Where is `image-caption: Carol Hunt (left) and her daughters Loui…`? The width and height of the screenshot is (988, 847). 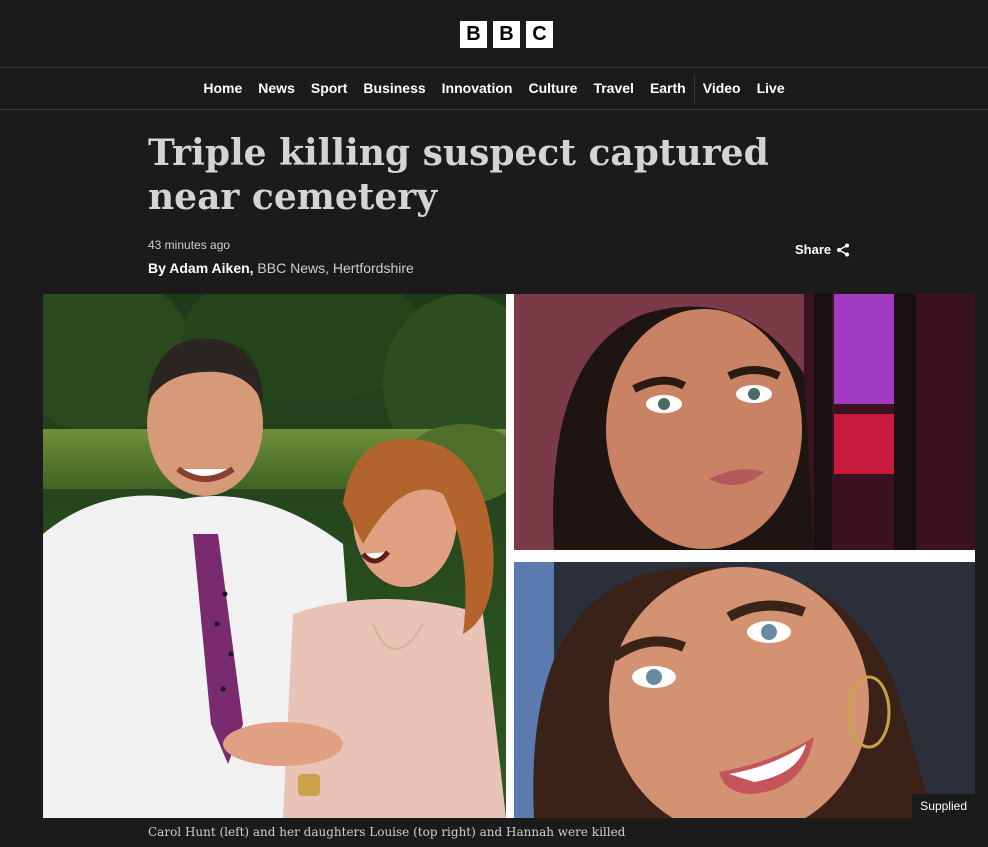
image-caption: Carol Hunt (left) and her daughters Loui… is located at coordinates (387, 832).